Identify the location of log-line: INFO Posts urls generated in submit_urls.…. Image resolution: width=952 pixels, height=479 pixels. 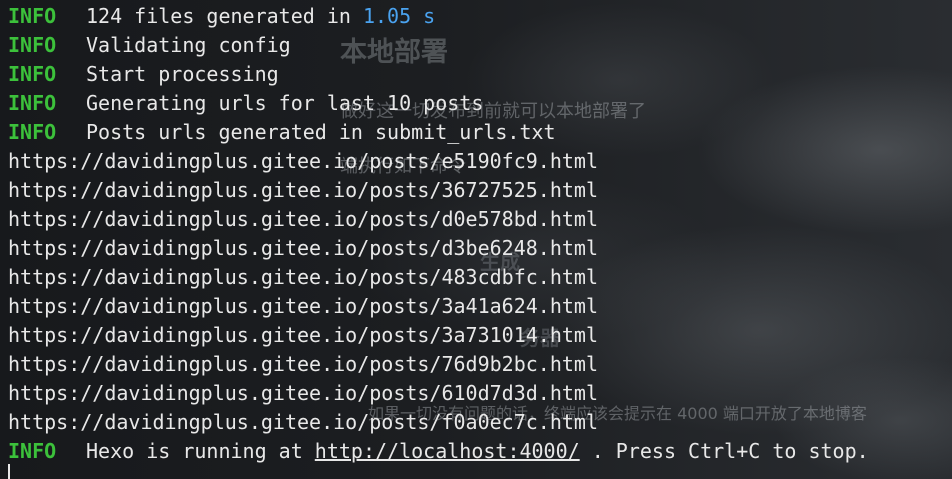
(282, 132).